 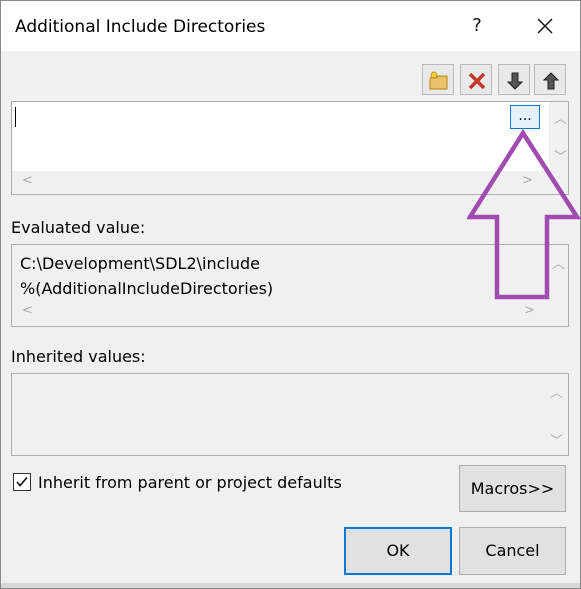 What do you see at coordinates (140, 263) in the screenshot?
I see `evaluated-line: C:\Development\SDL2\include` at bounding box center [140, 263].